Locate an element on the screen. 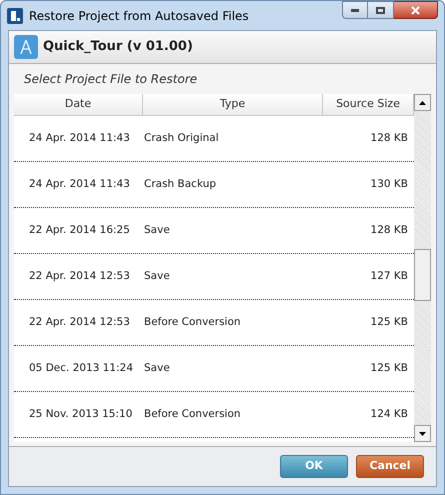 The width and height of the screenshot is (445, 495). down-arrow-icon is located at coordinates (422, 434).